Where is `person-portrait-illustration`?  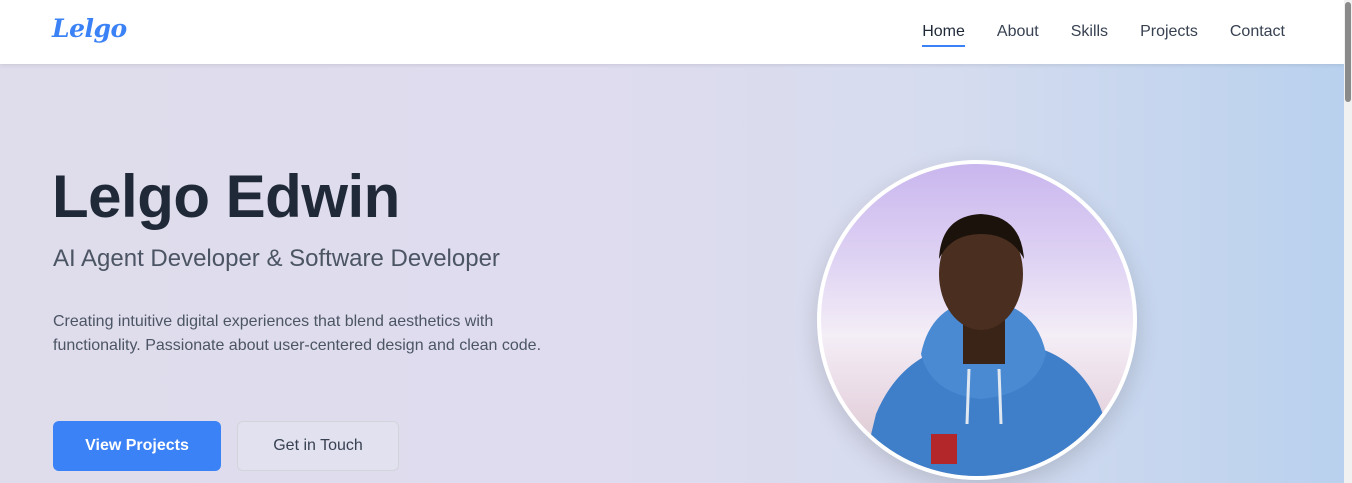 person-portrait-illustration is located at coordinates (991, 345).